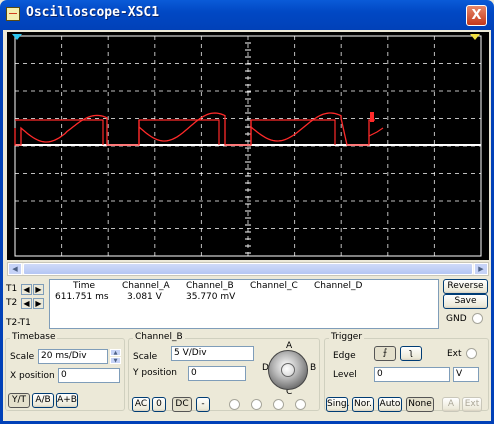  I want to click on edge-label: Edge, so click(344, 356).